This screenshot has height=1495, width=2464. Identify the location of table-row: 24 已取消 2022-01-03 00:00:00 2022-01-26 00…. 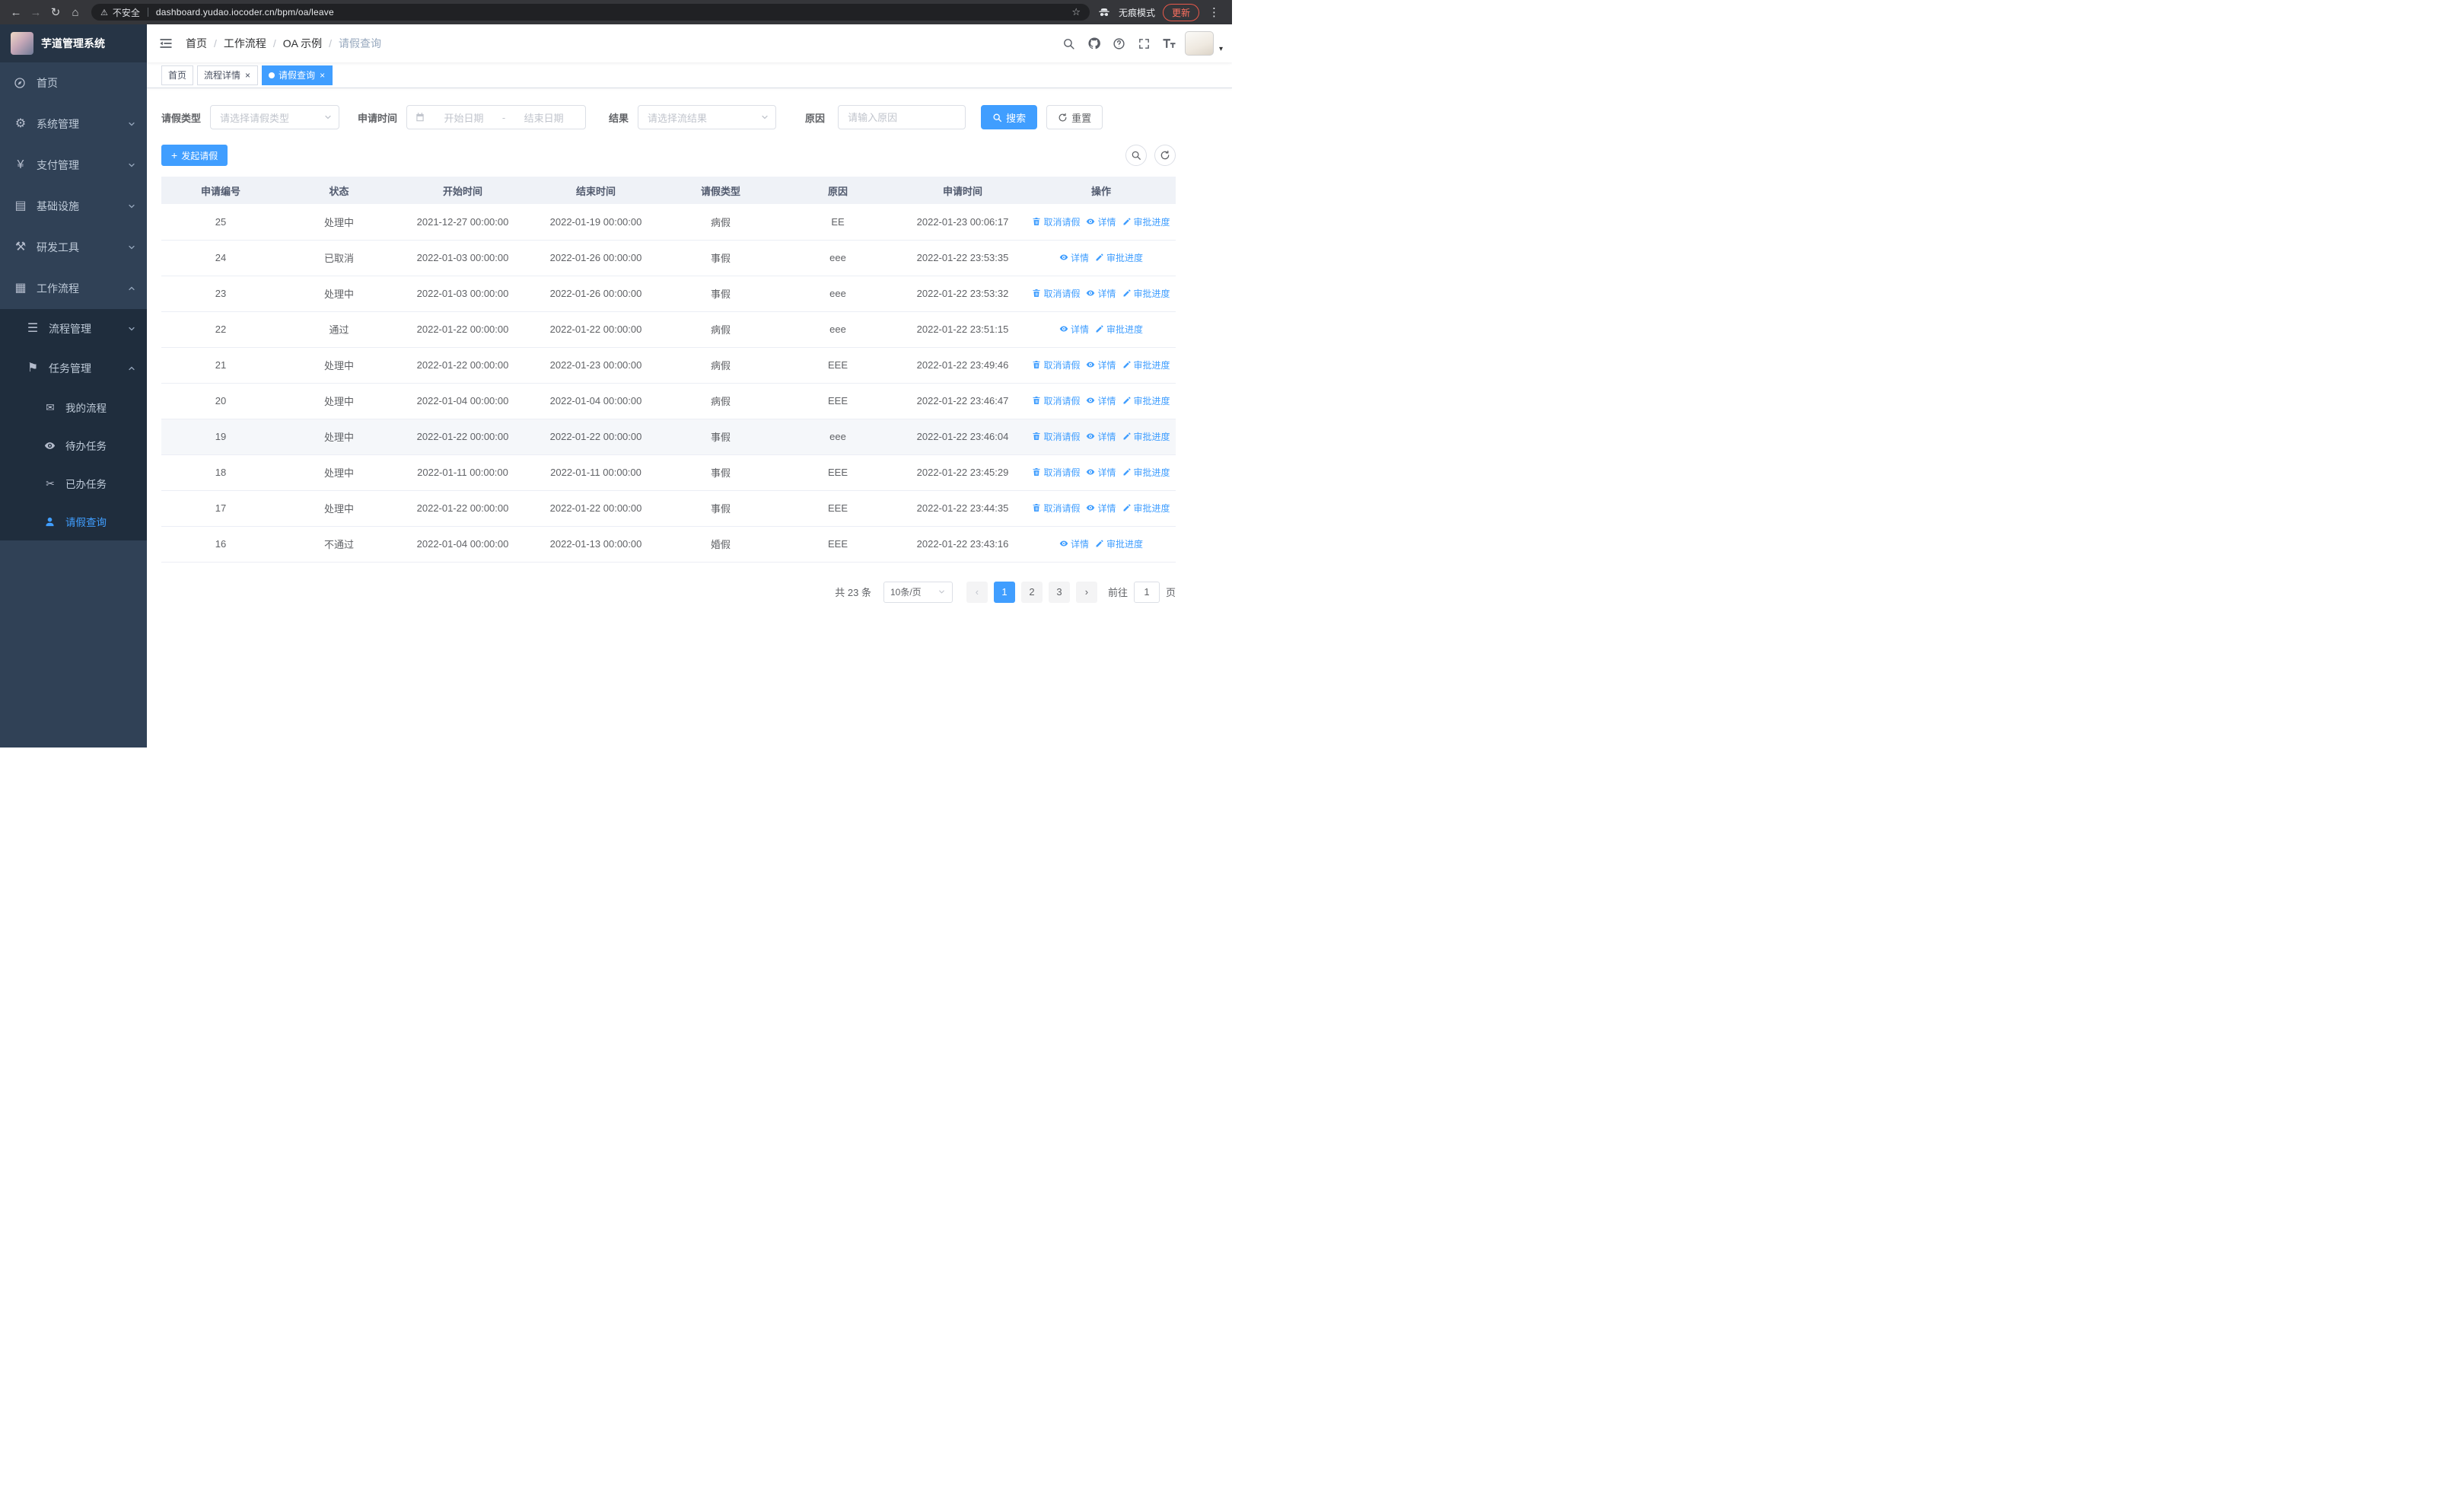
(668, 258).